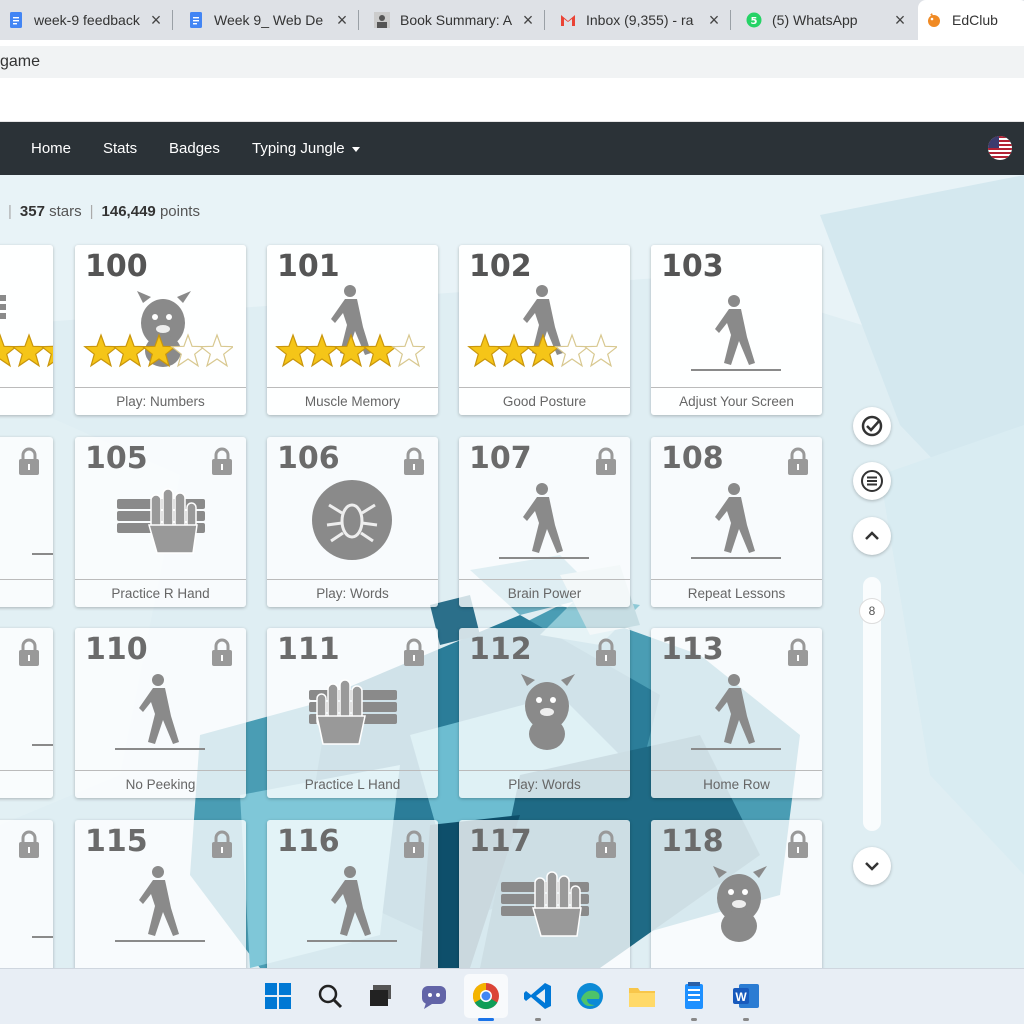 Image resolution: width=1024 pixels, height=1024 pixels. Describe the element at coordinates (694, 996) in the screenshot. I see `notepad-icon` at that location.